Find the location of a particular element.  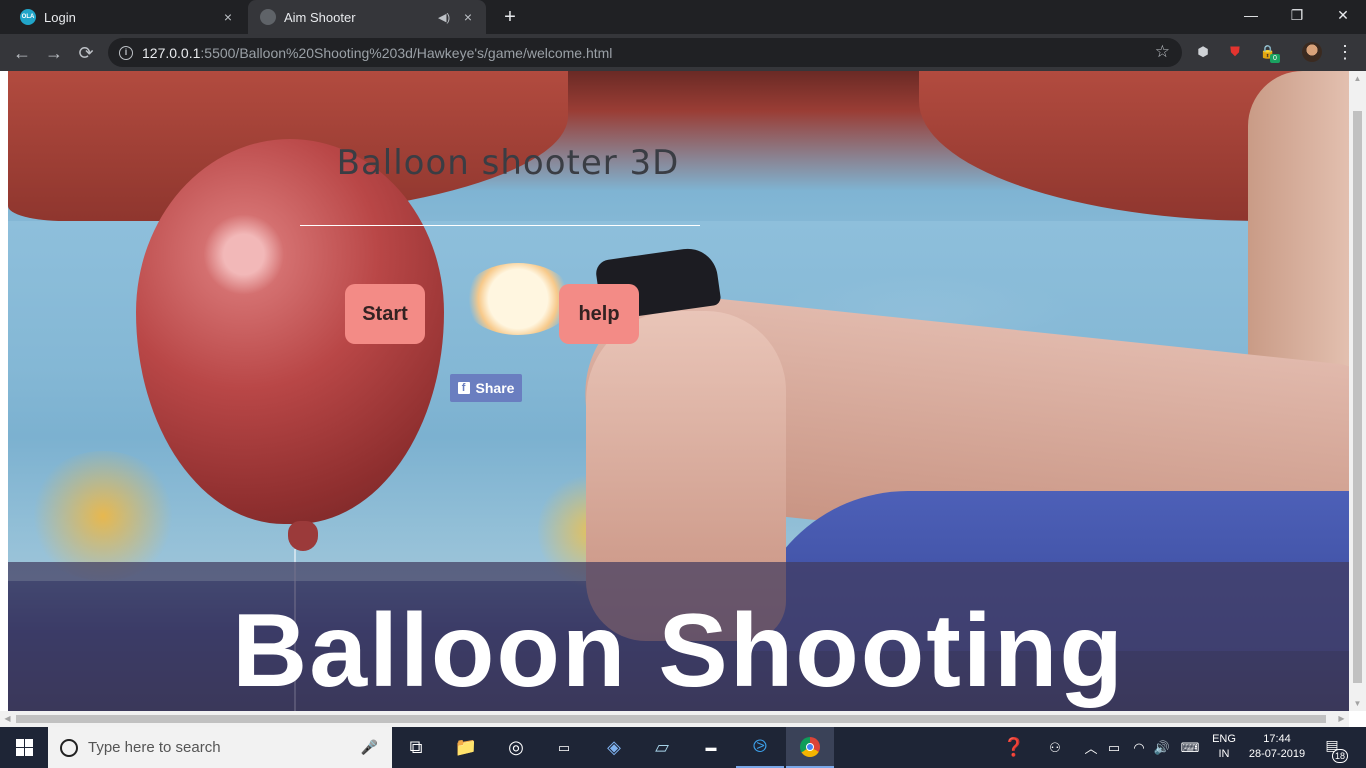

tab-login: OLA Login × is located at coordinates (127, 17).